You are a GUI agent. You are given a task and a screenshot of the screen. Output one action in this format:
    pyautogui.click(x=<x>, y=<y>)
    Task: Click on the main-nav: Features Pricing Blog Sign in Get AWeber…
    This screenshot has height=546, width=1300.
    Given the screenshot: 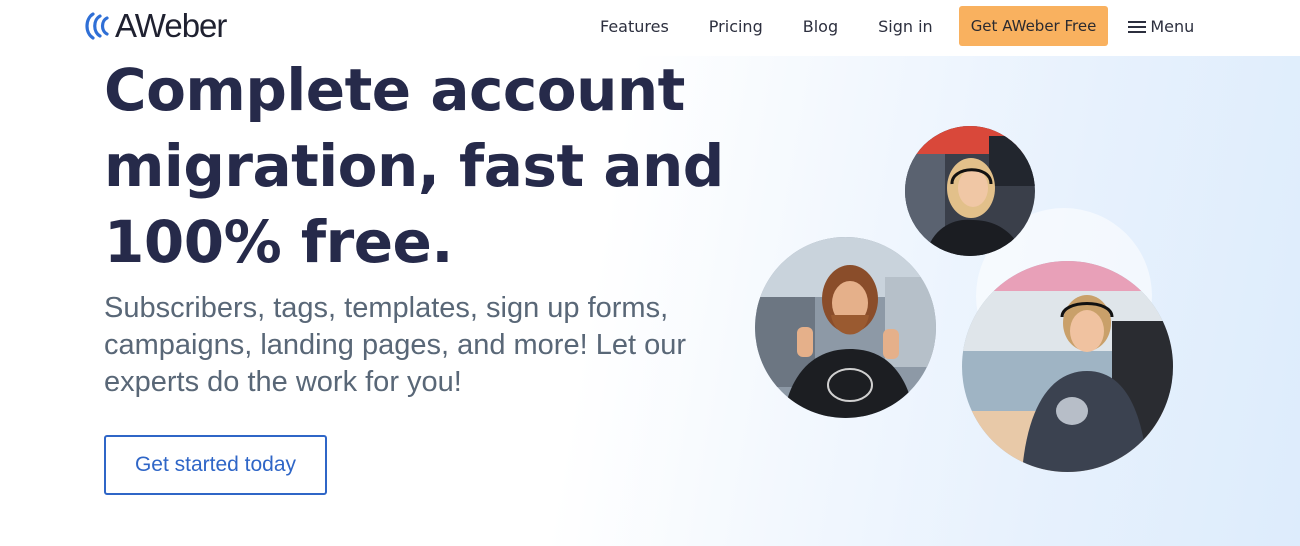 What is the action you would take?
    pyautogui.click(x=897, y=26)
    